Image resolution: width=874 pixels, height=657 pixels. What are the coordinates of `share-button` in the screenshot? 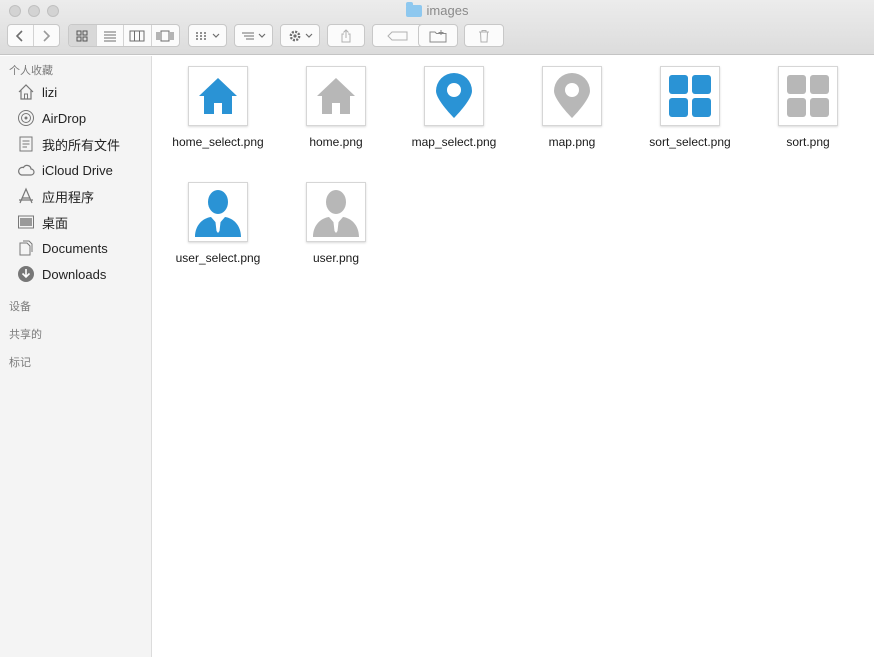 It's located at (346, 35).